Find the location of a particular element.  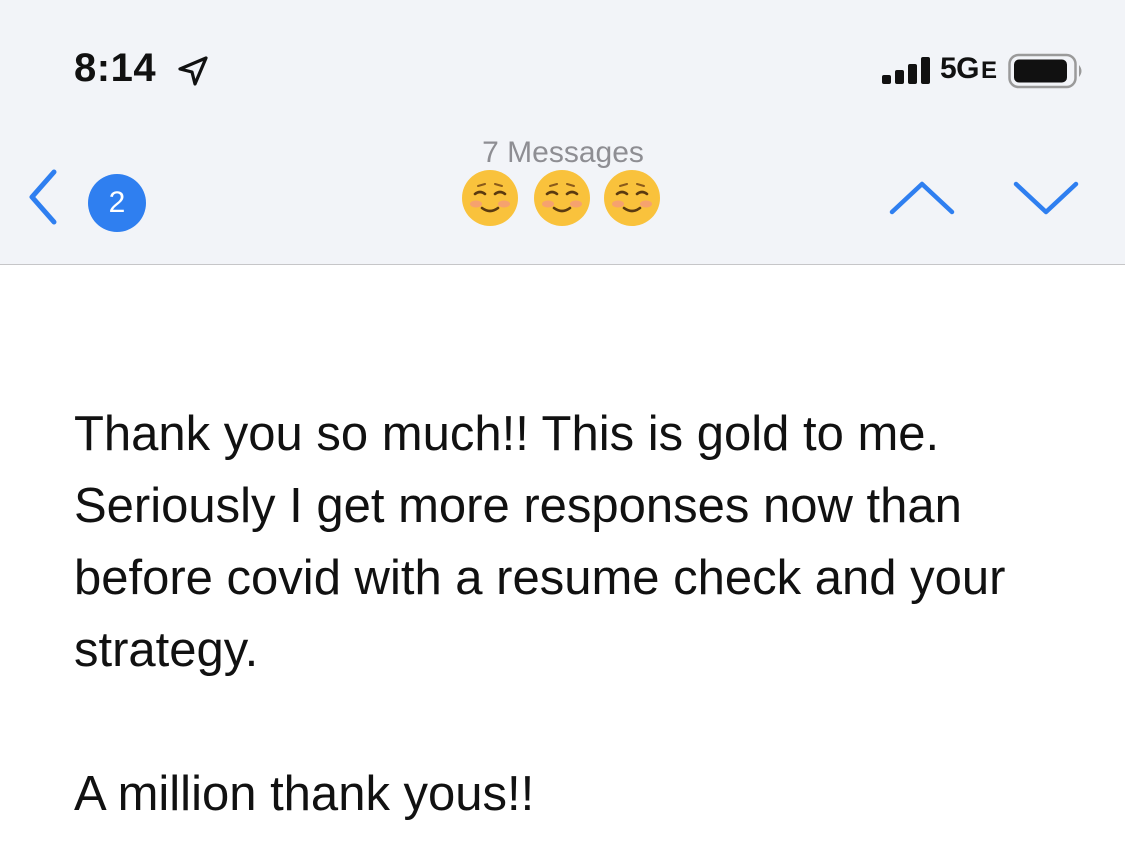

cellular-signal-icon is located at coordinates (906, 70).